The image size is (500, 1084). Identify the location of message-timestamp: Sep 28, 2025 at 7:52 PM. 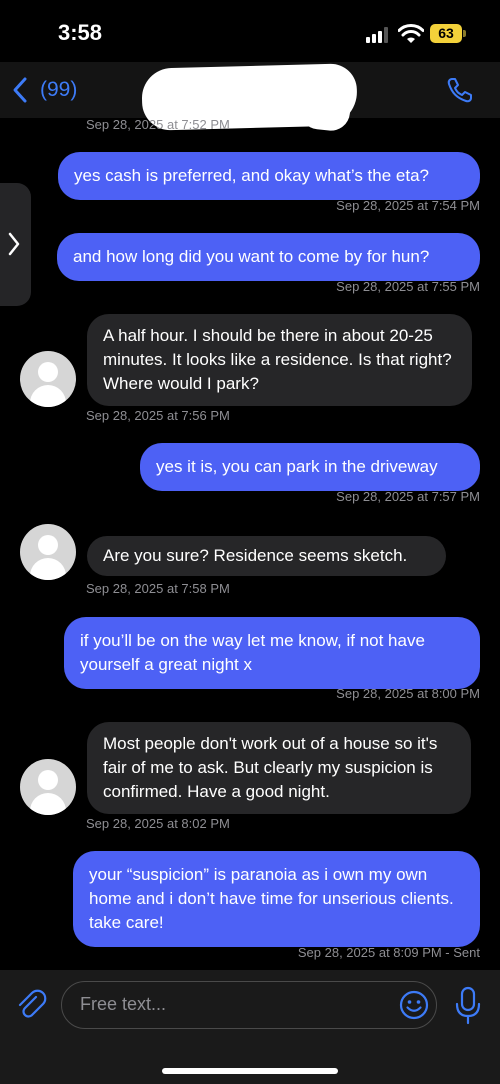
(158, 124).